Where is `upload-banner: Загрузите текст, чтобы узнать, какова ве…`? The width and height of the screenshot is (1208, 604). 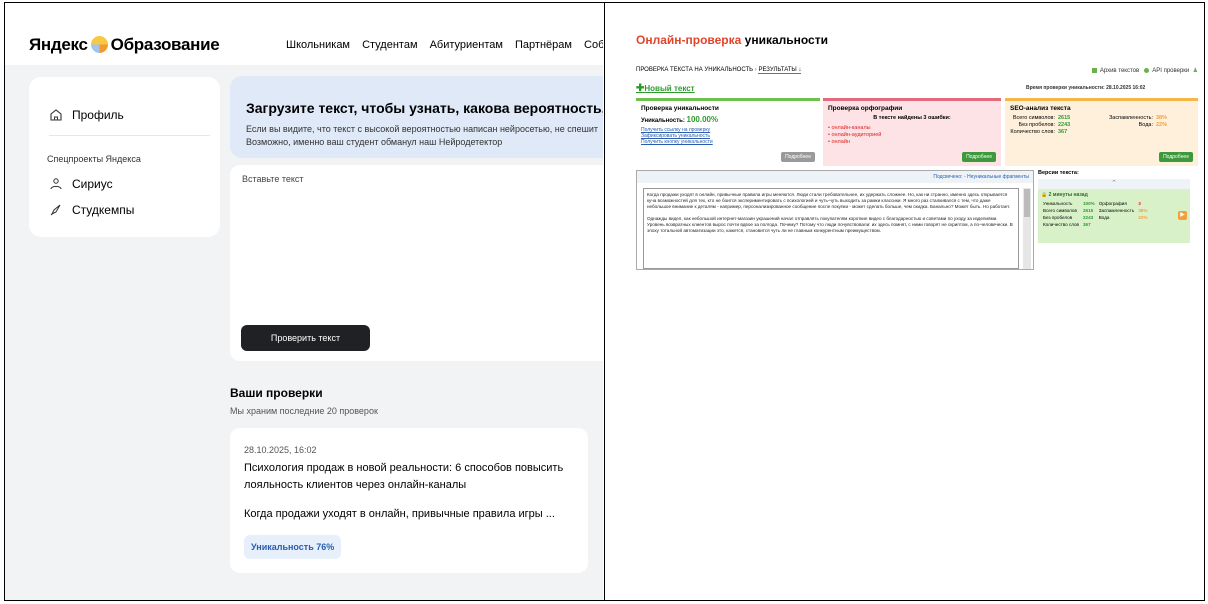 upload-banner: Загрузите текст, чтобы узнать, какова ве… is located at coordinates (416, 117).